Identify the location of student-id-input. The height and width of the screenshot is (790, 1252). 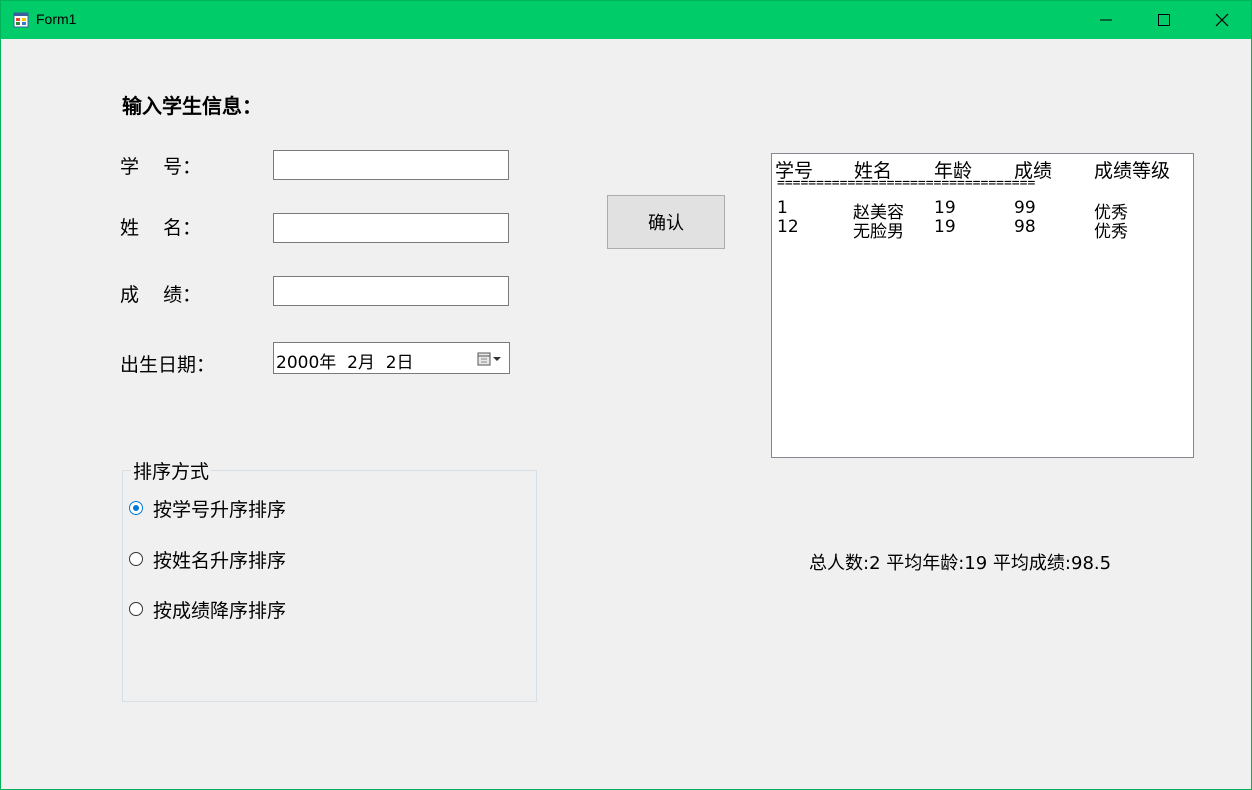
(391, 165).